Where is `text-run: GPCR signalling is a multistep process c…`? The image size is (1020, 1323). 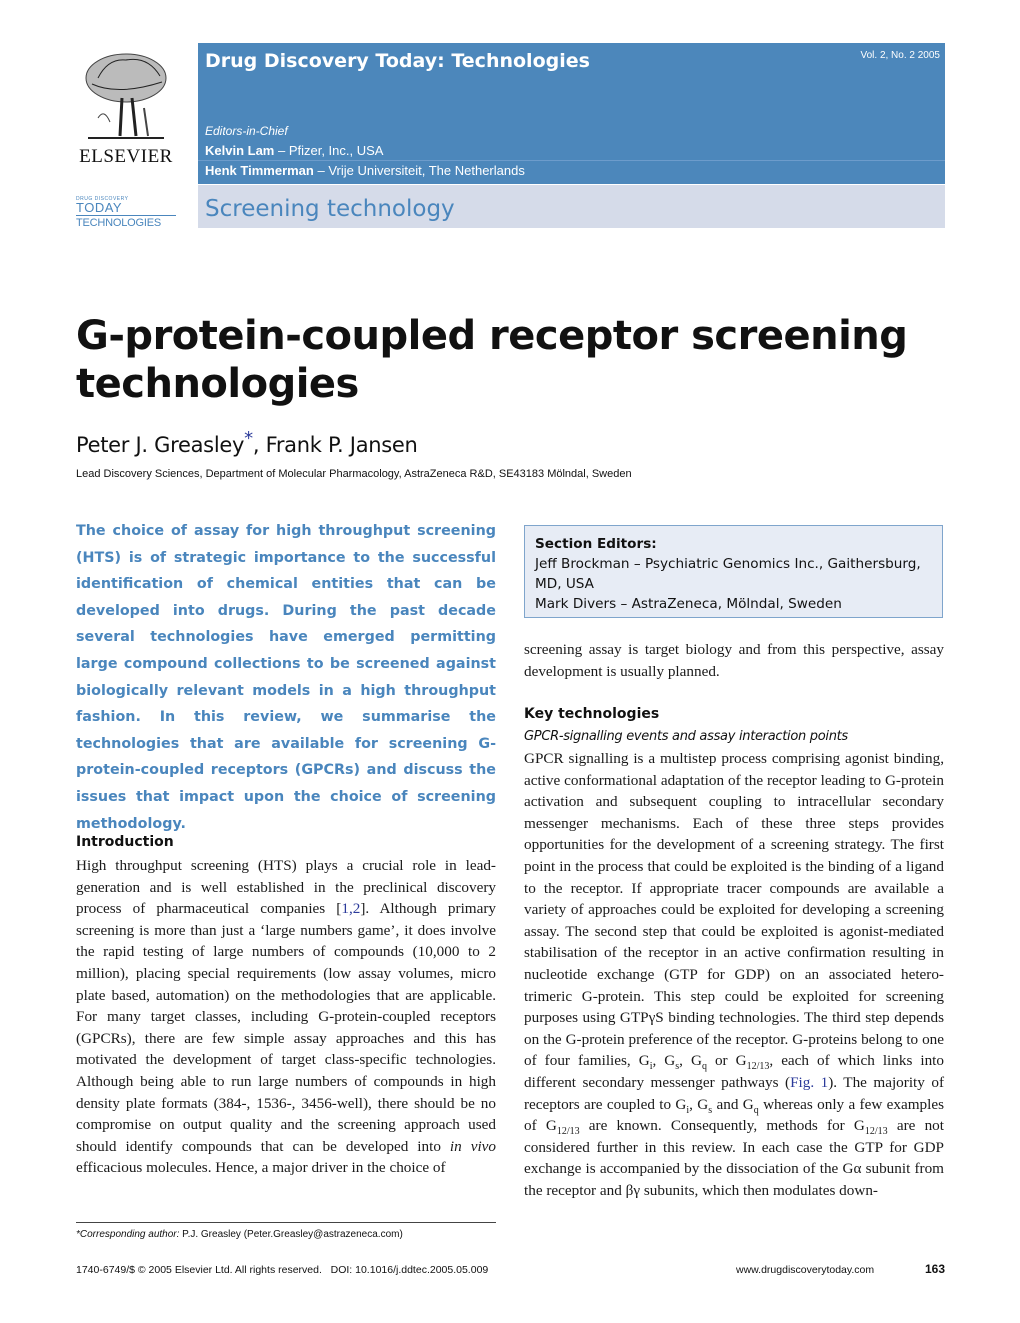 text-run: GPCR signalling is a multistep process c… is located at coordinates (734, 910).